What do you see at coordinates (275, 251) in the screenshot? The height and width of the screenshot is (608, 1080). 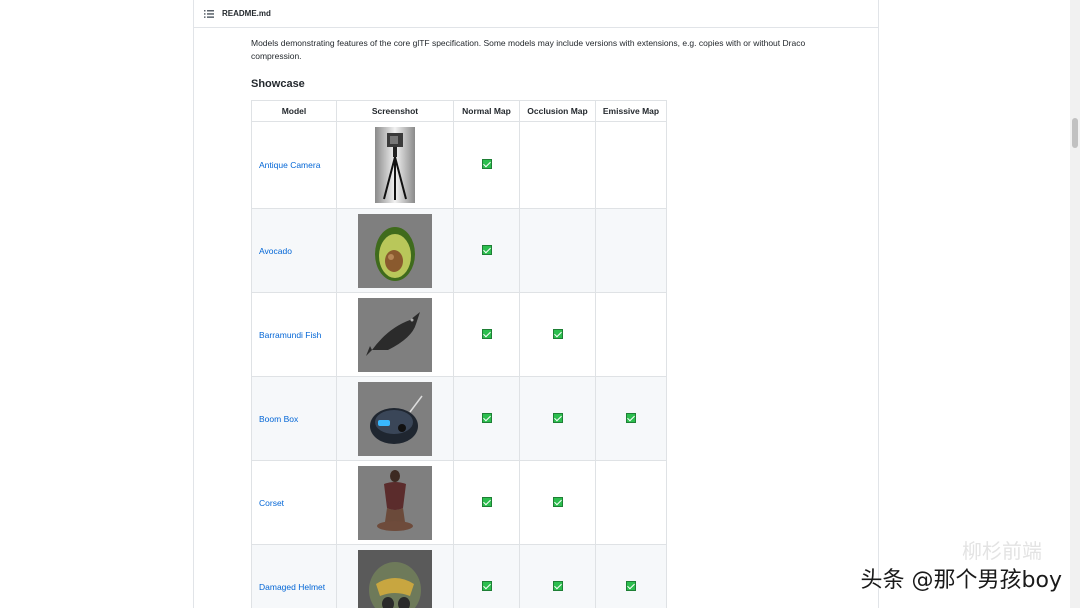 I see `model-link-avocado: Avocado` at bounding box center [275, 251].